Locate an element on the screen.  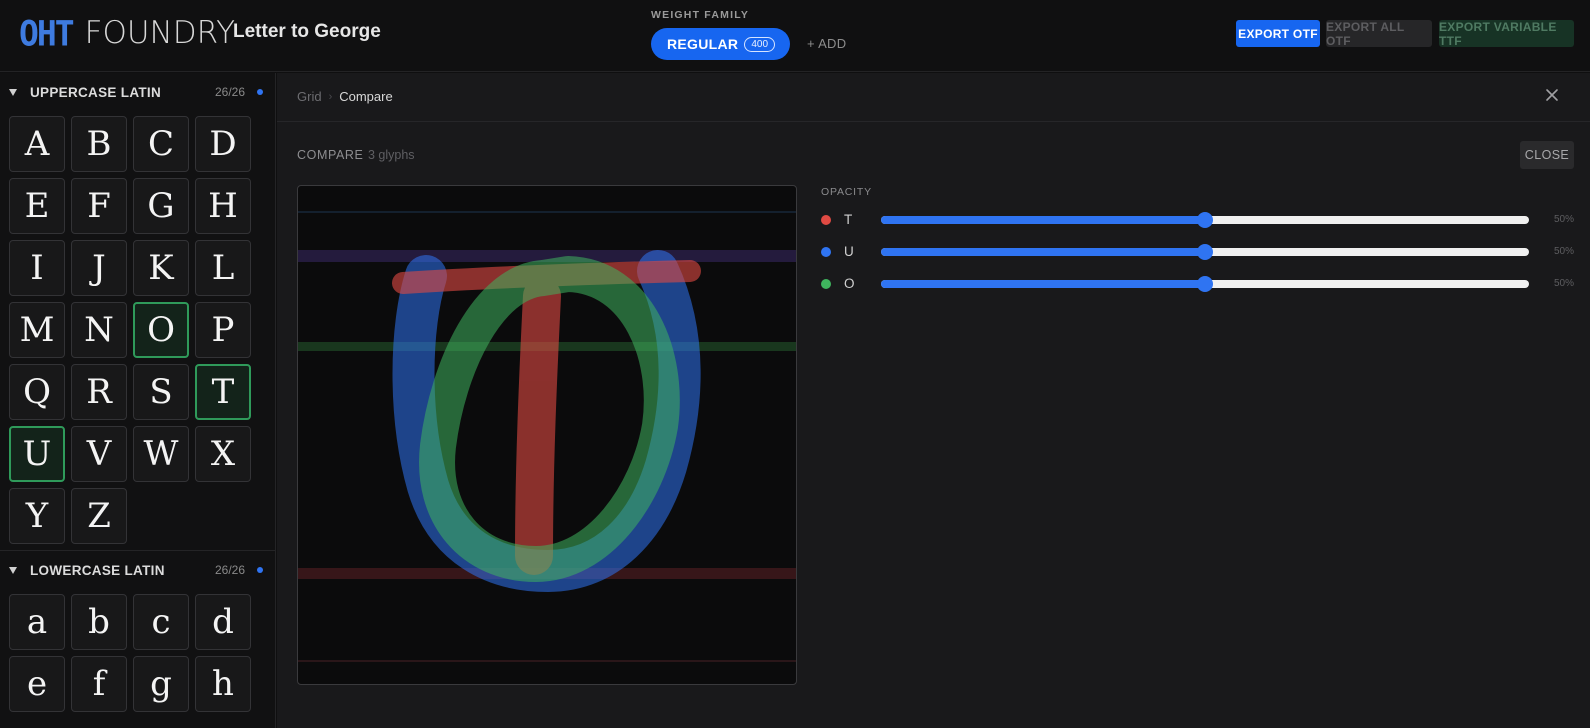
glyph-tile-O: O is located at coordinates (161, 330).